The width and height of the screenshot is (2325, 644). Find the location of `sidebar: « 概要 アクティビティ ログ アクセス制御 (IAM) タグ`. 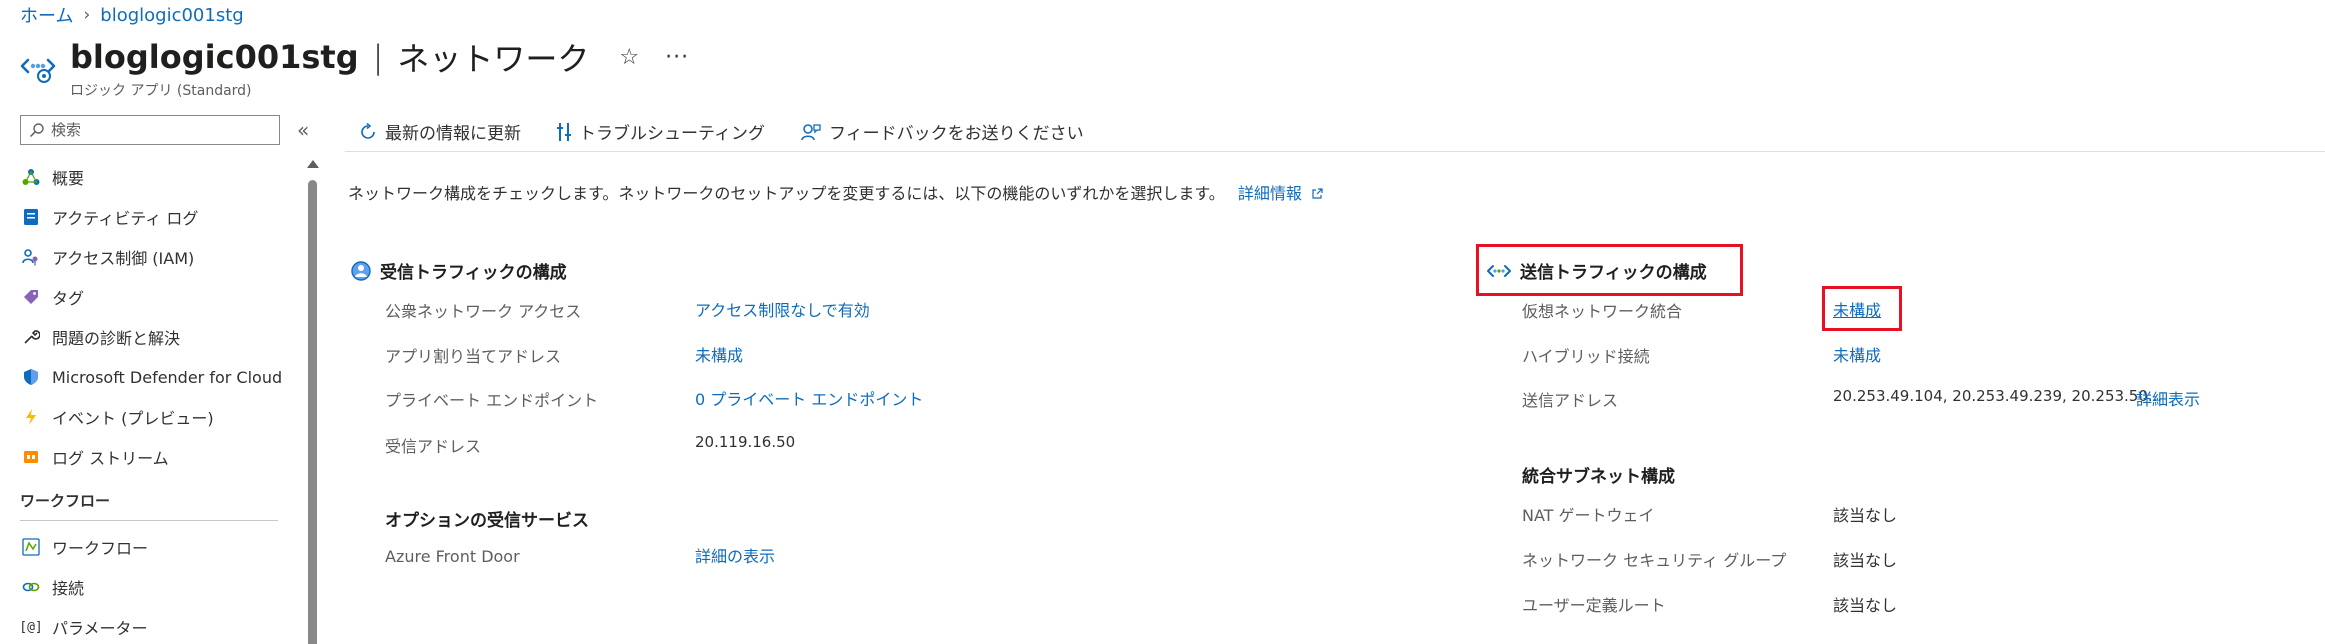

sidebar: « 概要 アクティビティ ログ アクセス制御 (IAM) タグ is located at coordinates (165, 378).